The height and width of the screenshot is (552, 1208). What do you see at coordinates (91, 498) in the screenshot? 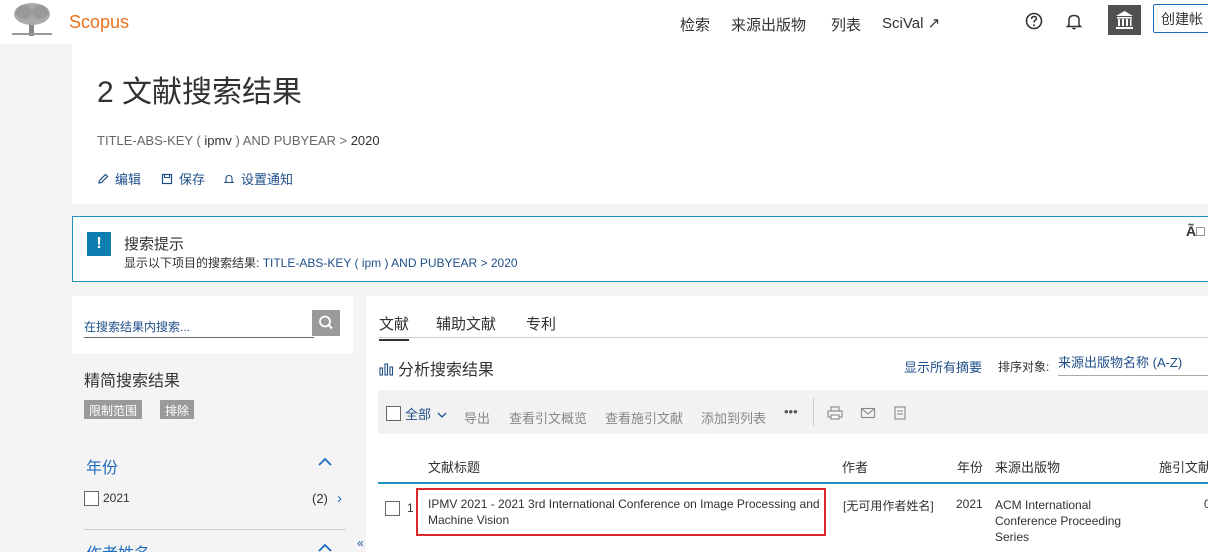
I see `year-2021-checkbox` at bounding box center [91, 498].